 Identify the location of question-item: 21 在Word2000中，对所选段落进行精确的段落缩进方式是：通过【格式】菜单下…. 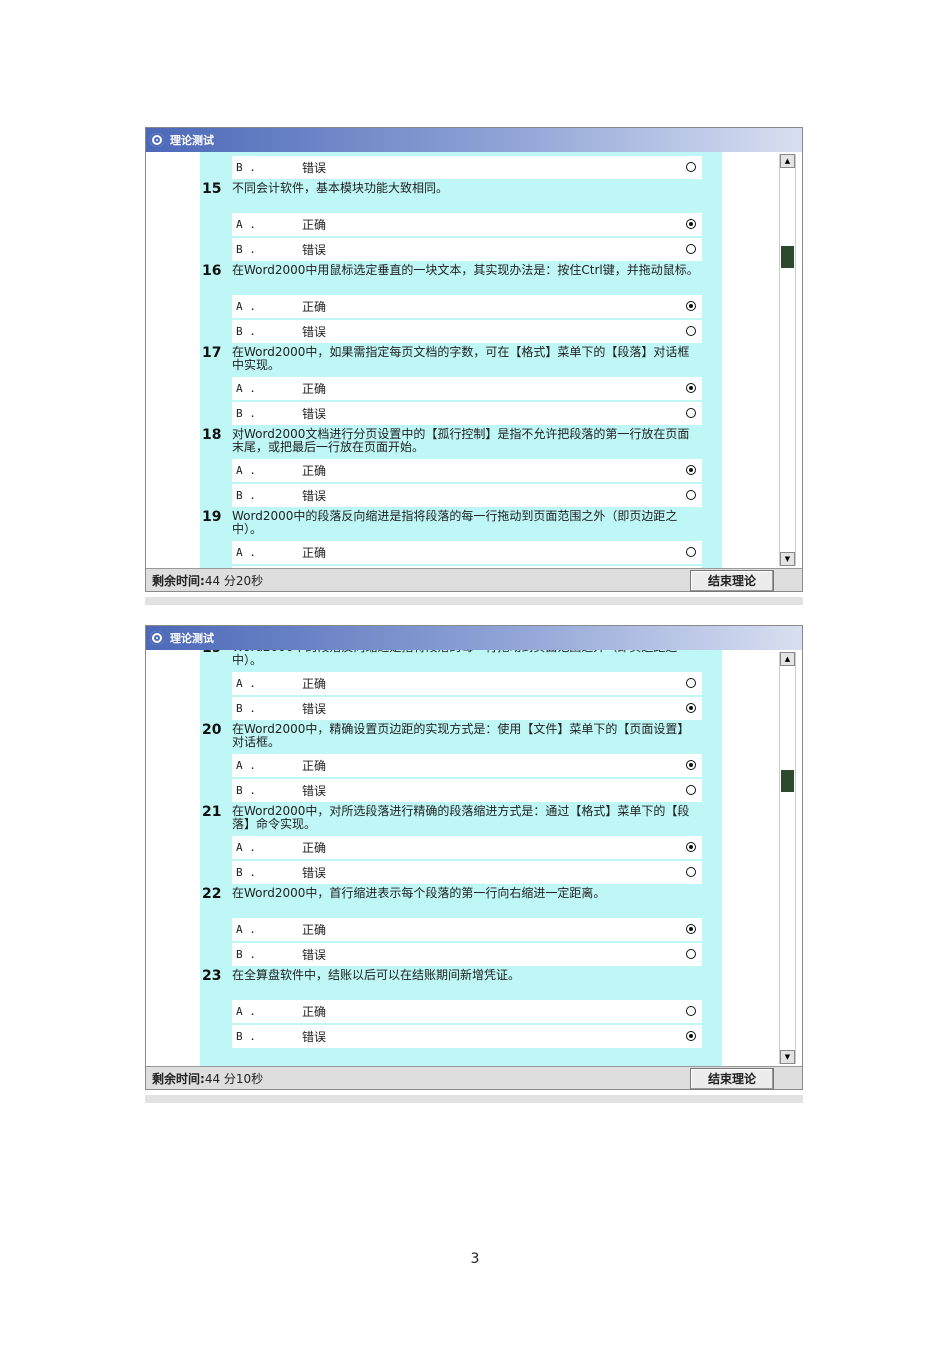
(461, 843).